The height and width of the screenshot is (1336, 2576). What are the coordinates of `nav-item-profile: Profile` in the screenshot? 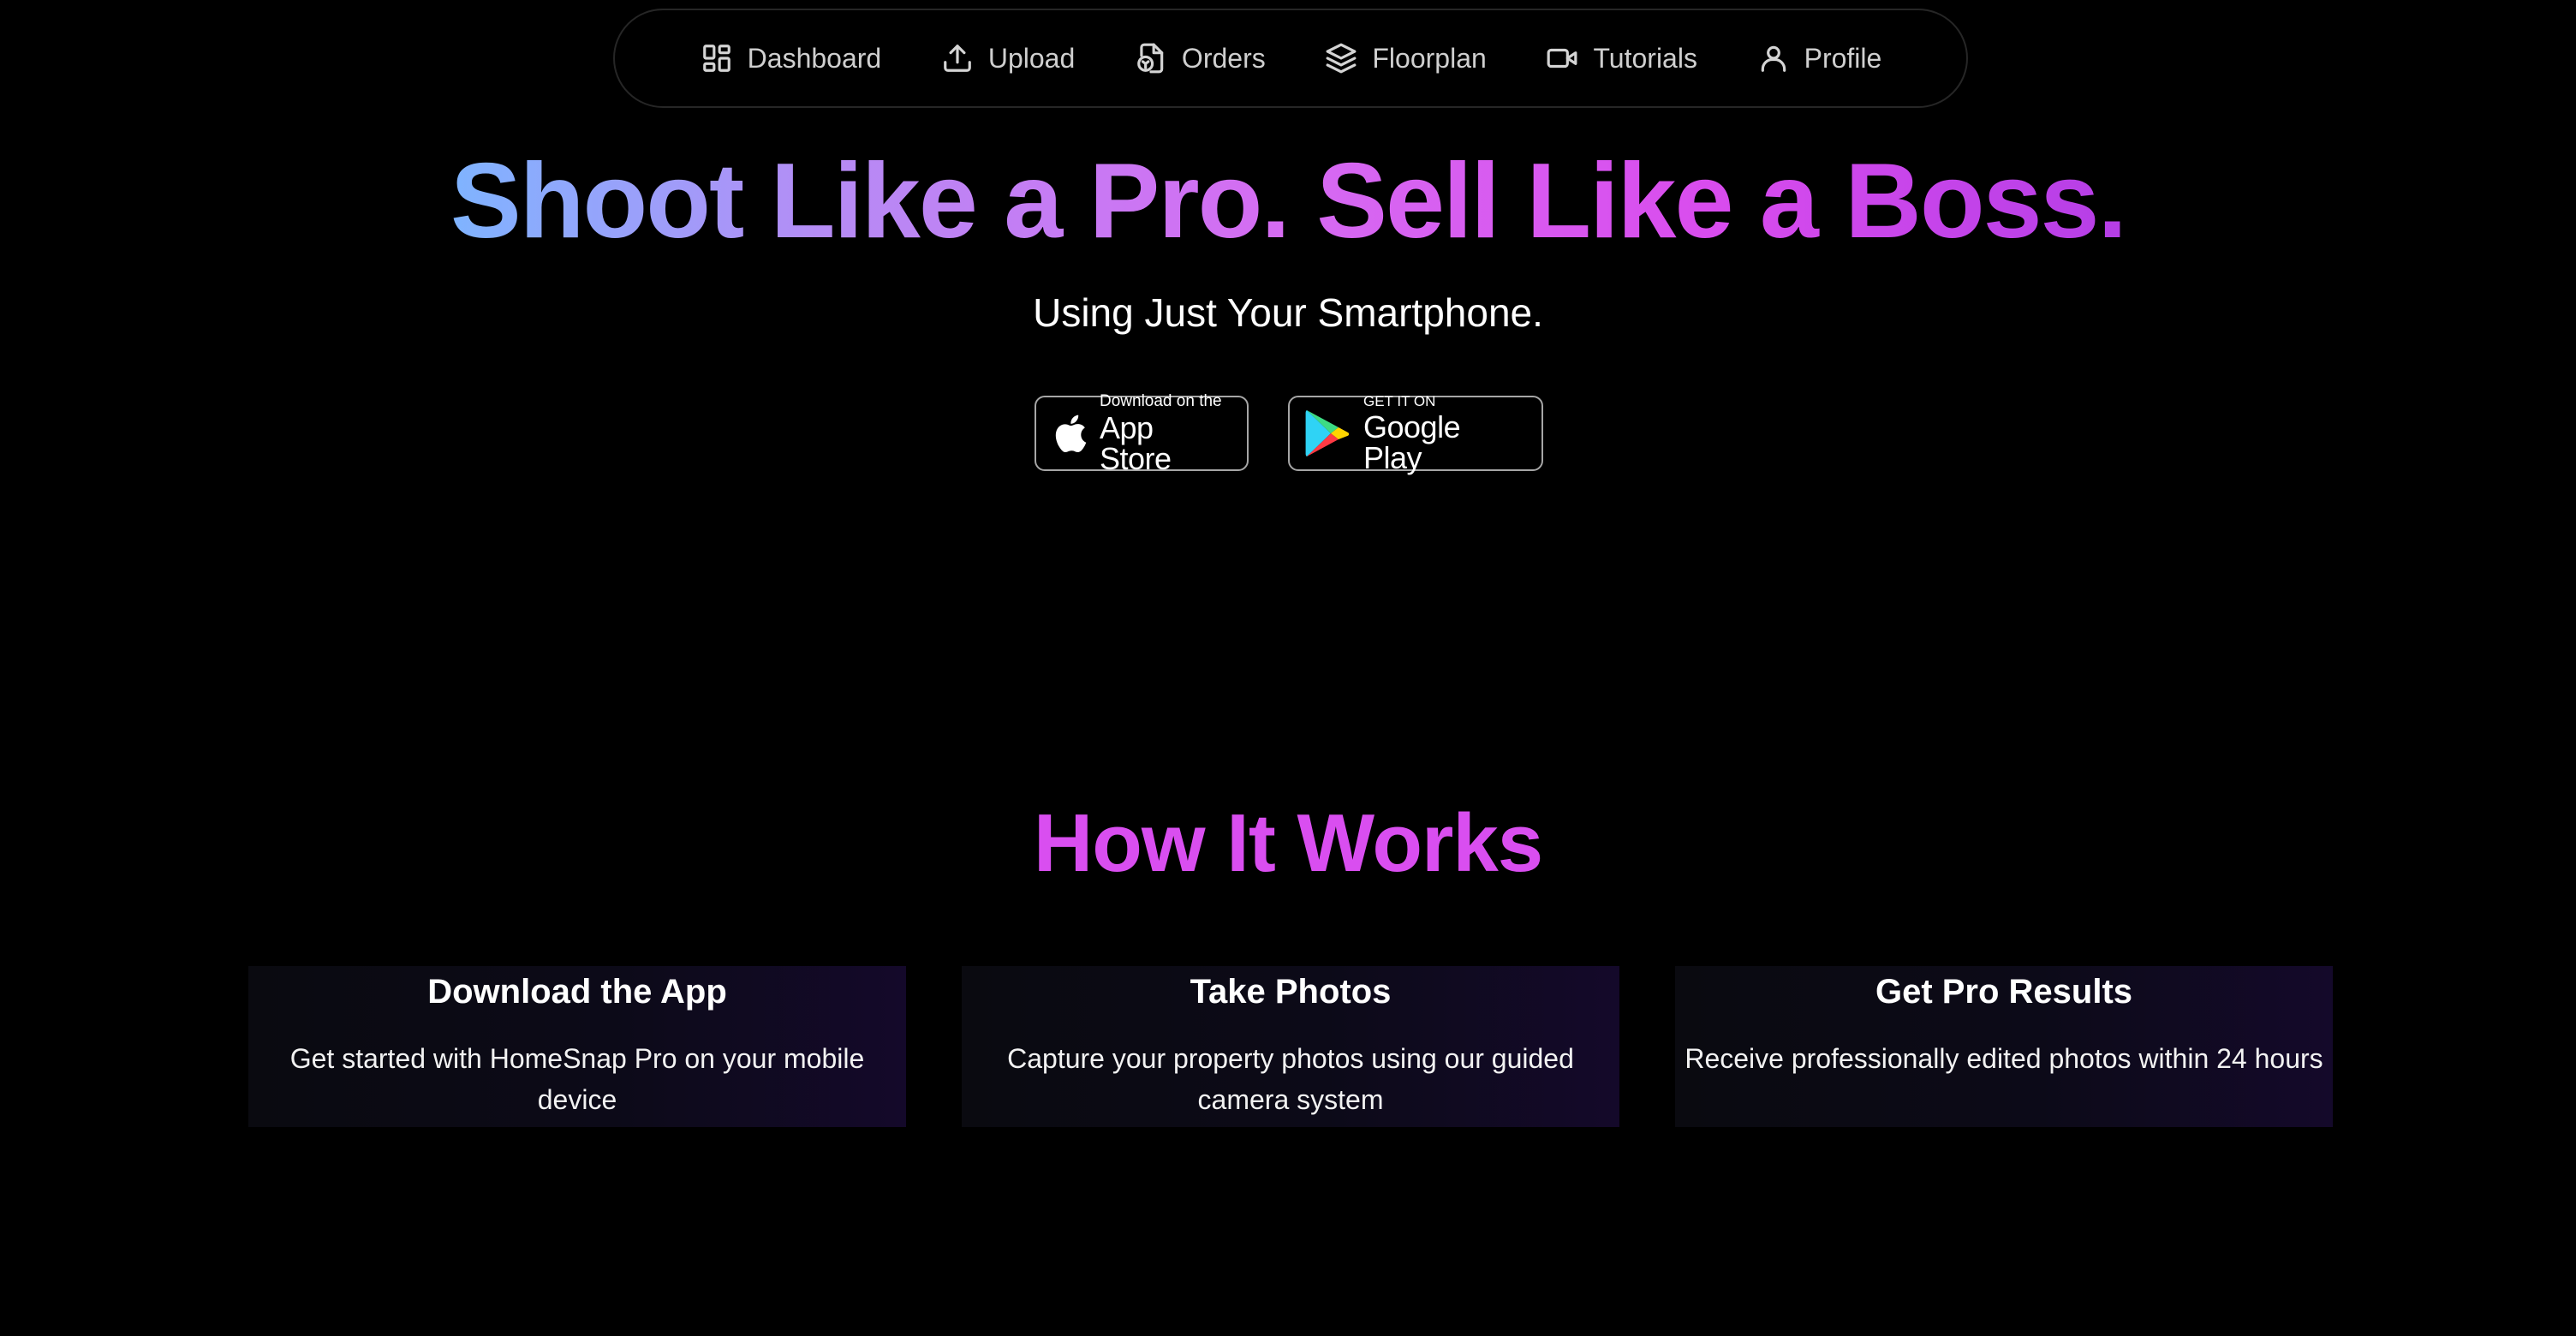 It's located at (1819, 58).